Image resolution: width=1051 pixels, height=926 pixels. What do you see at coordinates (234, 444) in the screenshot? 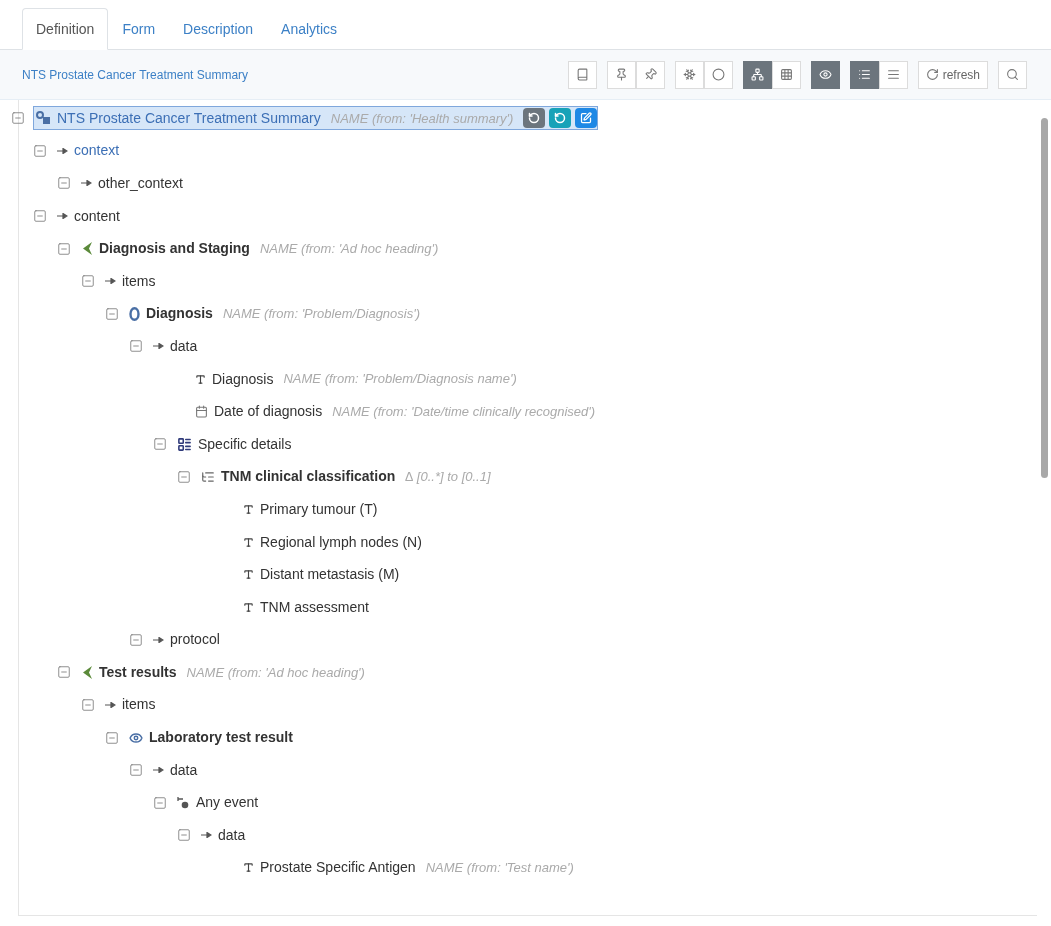
I see `tree-node: Specific details` at bounding box center [234, 444].